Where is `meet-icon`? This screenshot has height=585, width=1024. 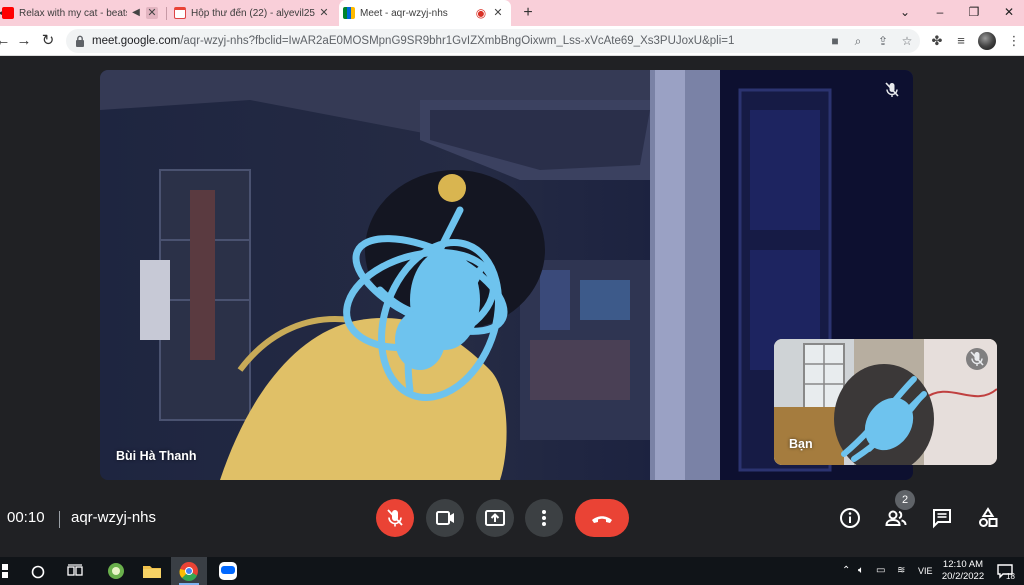
meet-icon is located at coordinates (349, 13).